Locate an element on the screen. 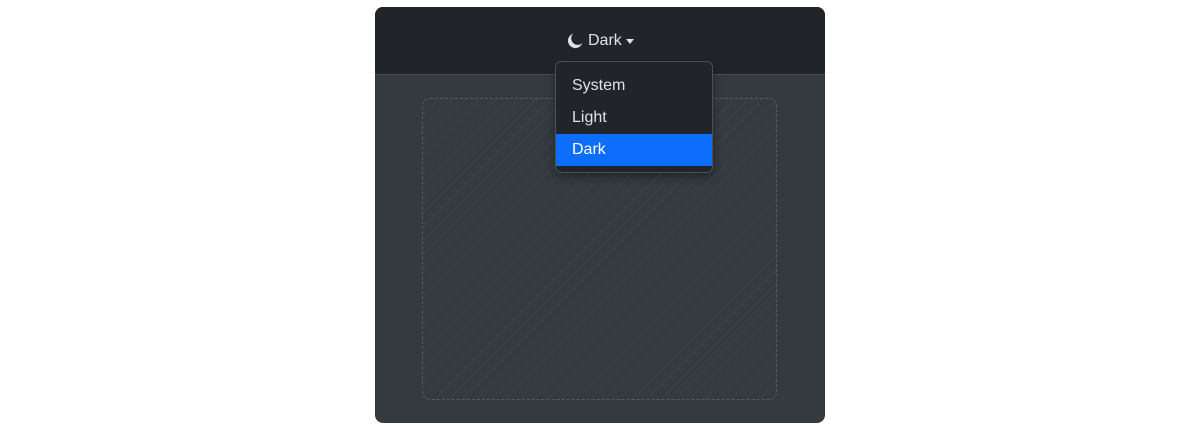  moon-icon is located at coordinates (575, 41).